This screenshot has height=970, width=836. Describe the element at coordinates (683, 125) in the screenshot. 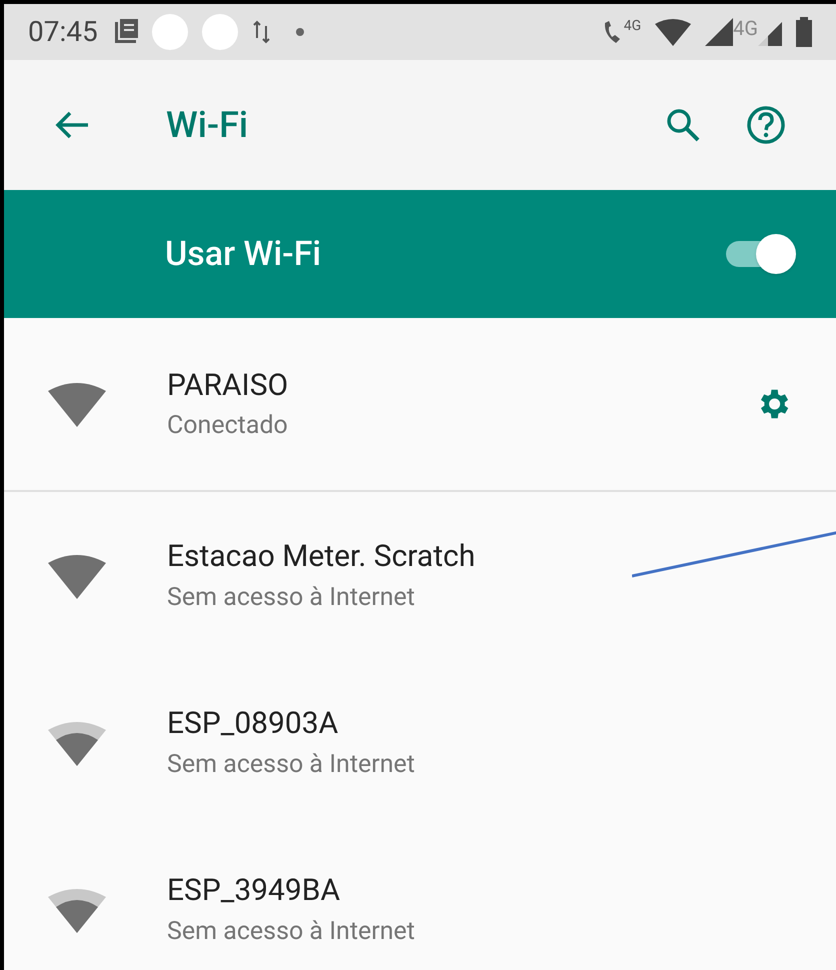

I see `search-icon` at that location.